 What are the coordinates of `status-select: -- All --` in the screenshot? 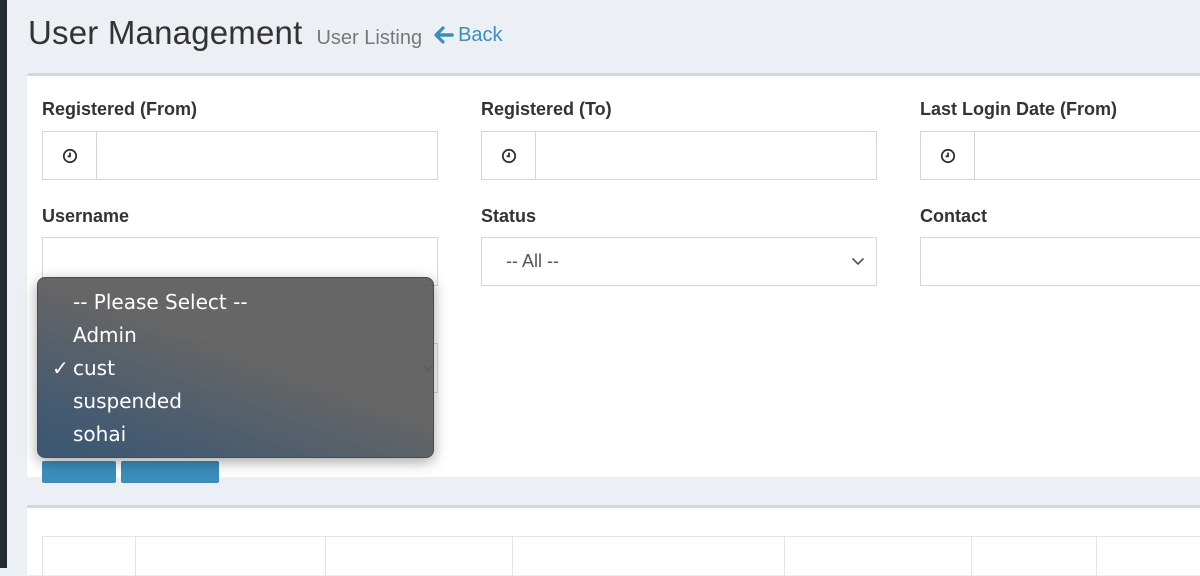 It's located at (679, 261).